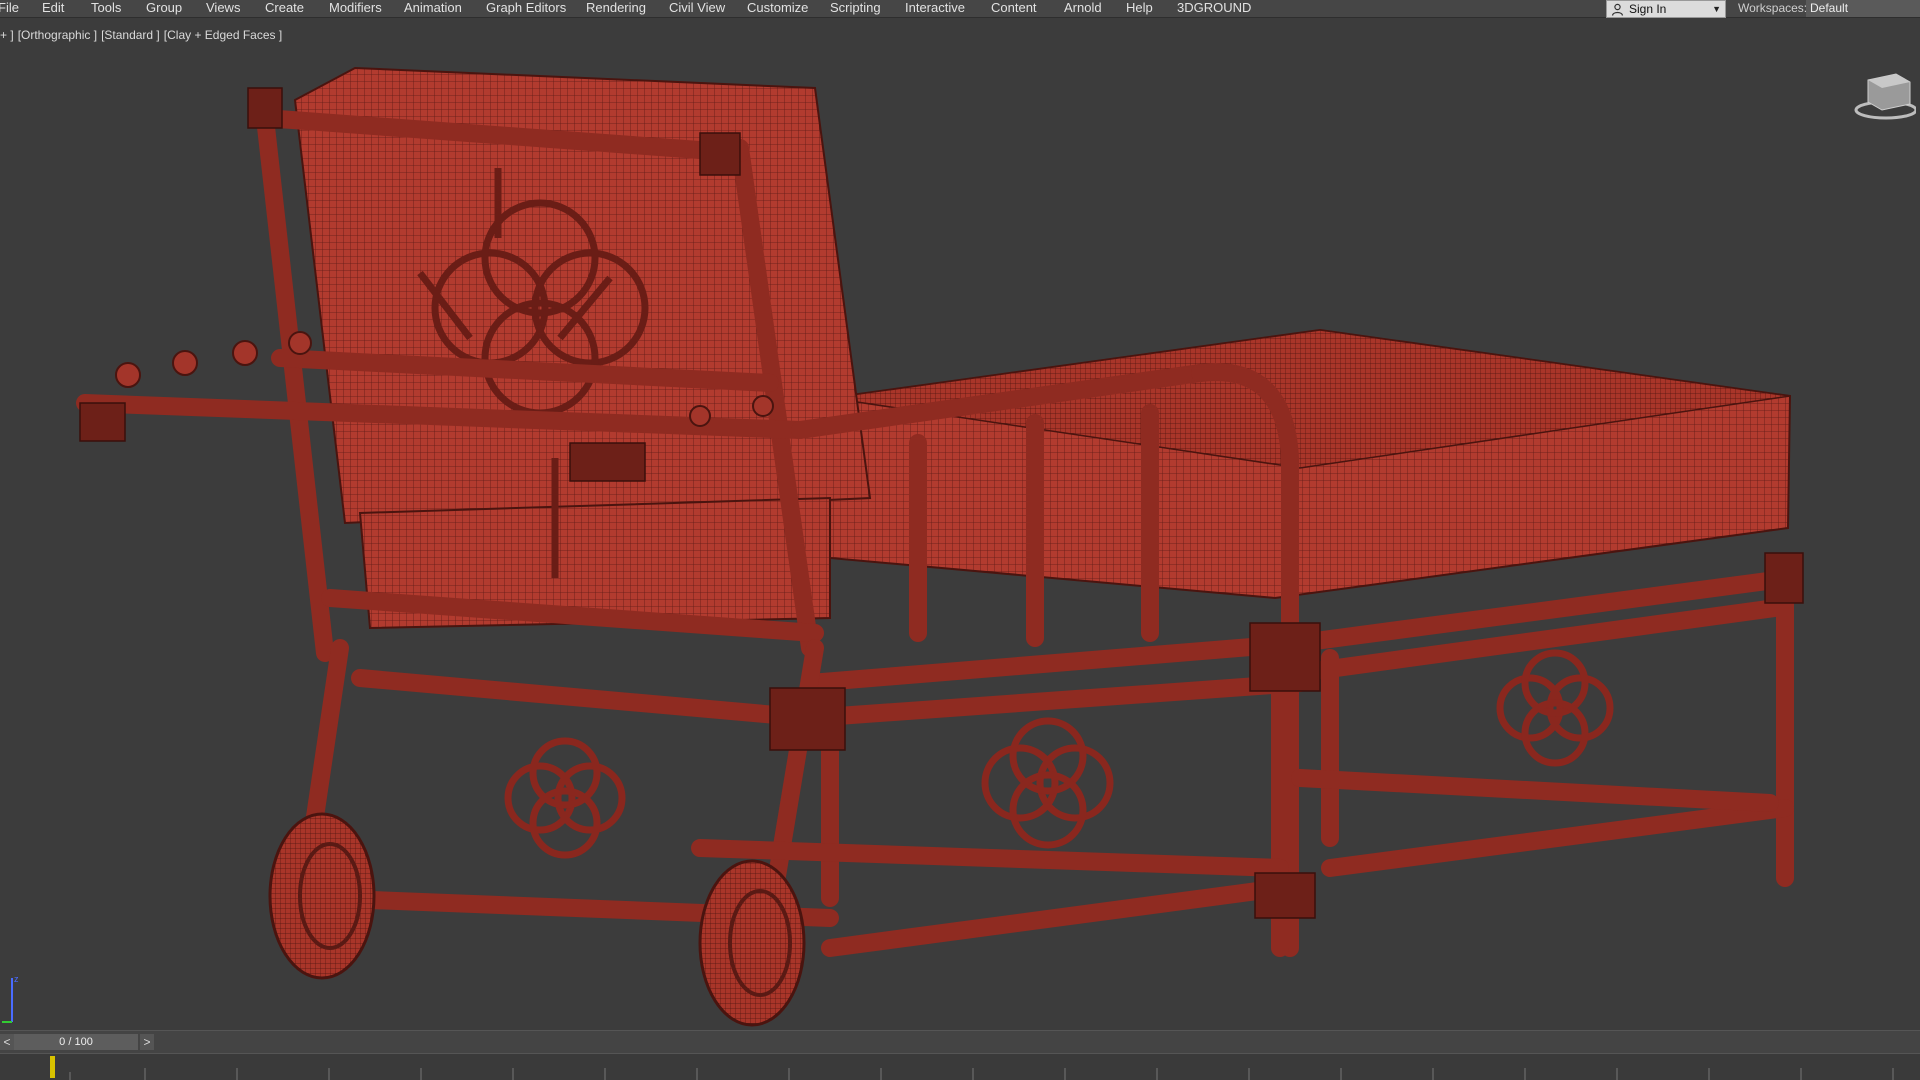 The width and height of the screenshot is (1920, 1080). What do you see at coordinates (960, 1041) in the screenshot?
I see `time-slider-bar: < 0 / 100 >` at bounding box center [960, 1041].